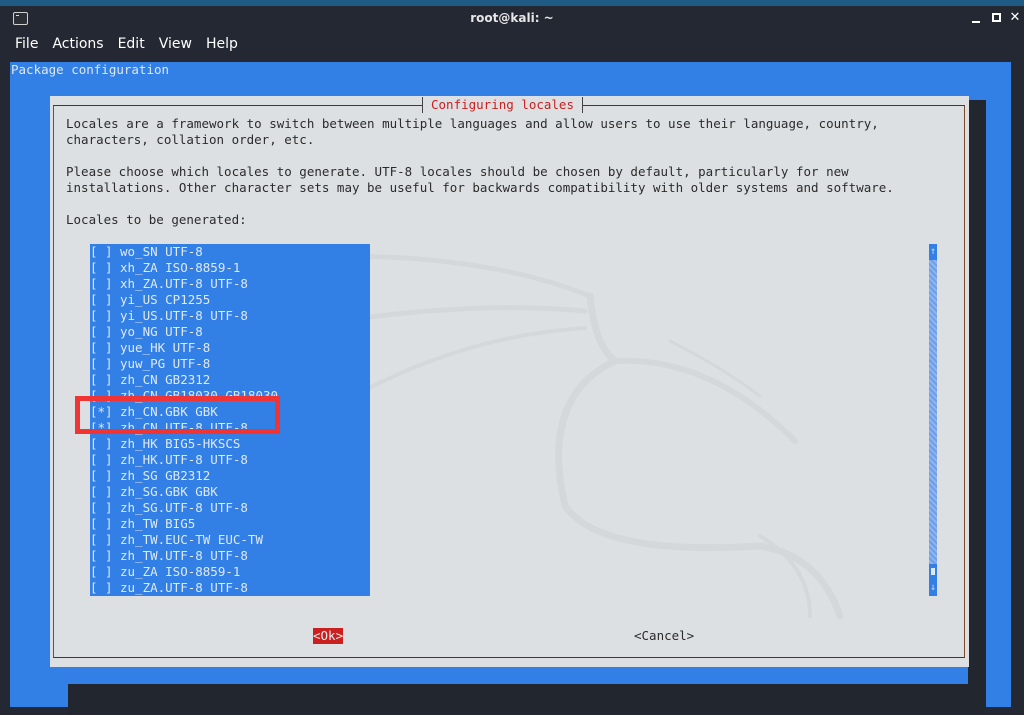 This screenshot has height=715, width=1024. Describe the element at coordinates (169, 411) in the screenshot. I see `locale-name: zh_CN.GBK GBK` at that location.